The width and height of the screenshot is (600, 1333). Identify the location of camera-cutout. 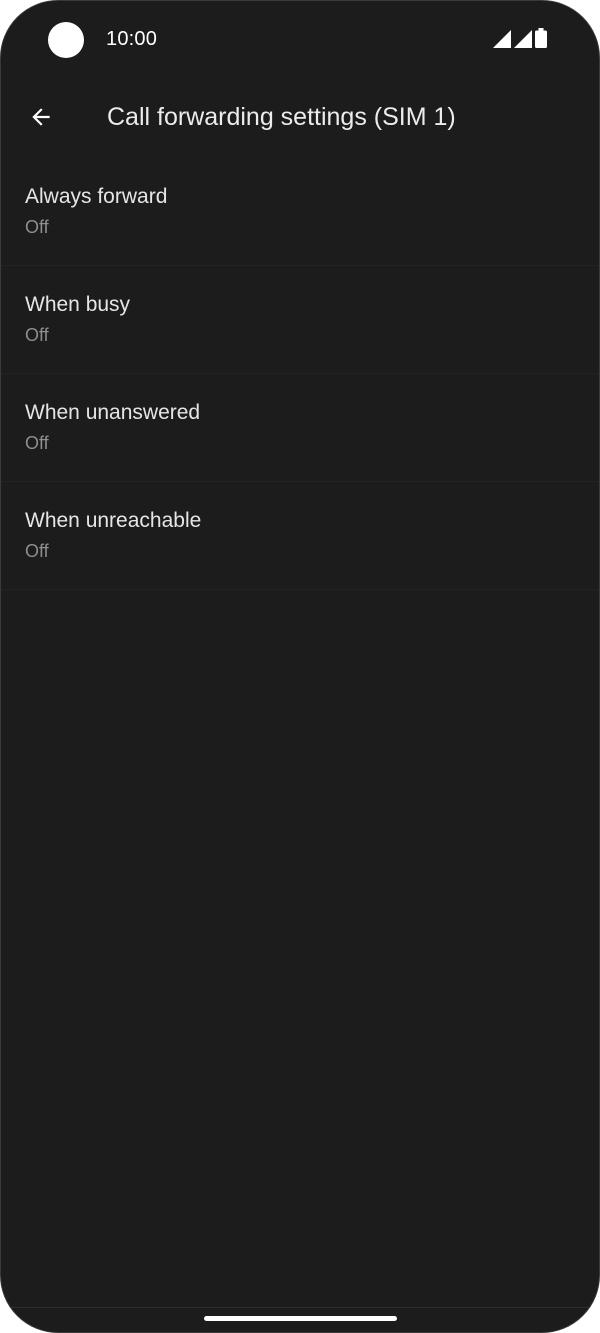
(66, 40).